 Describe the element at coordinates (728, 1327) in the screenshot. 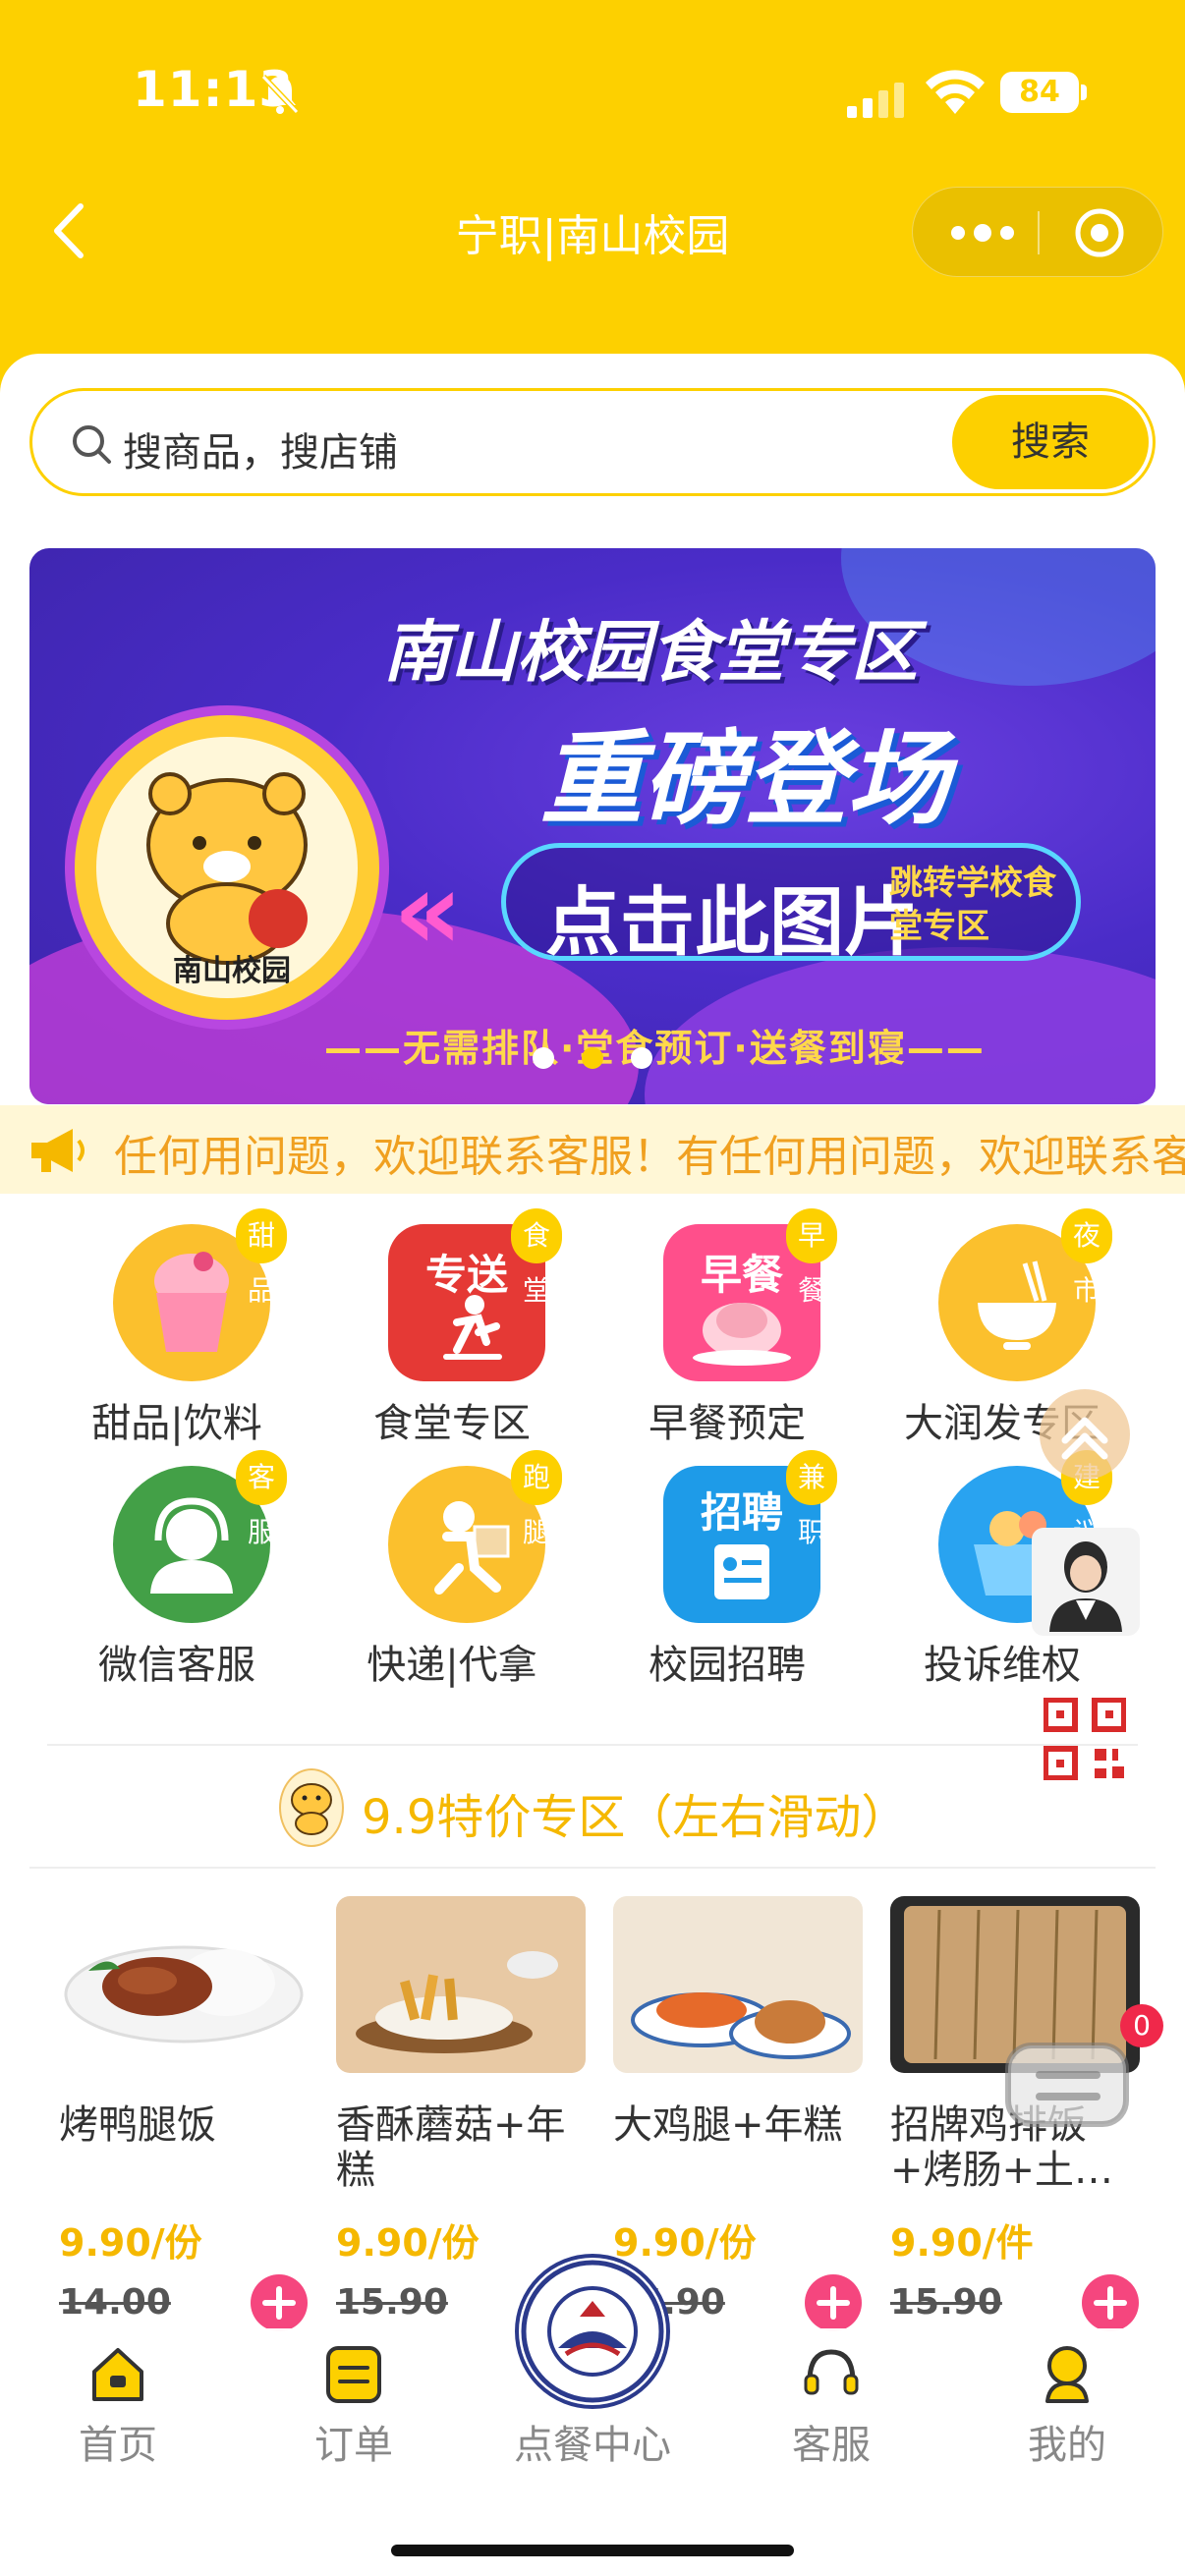

I see `category-breakfast: 早餐 早餐 早餐预定` at that location.